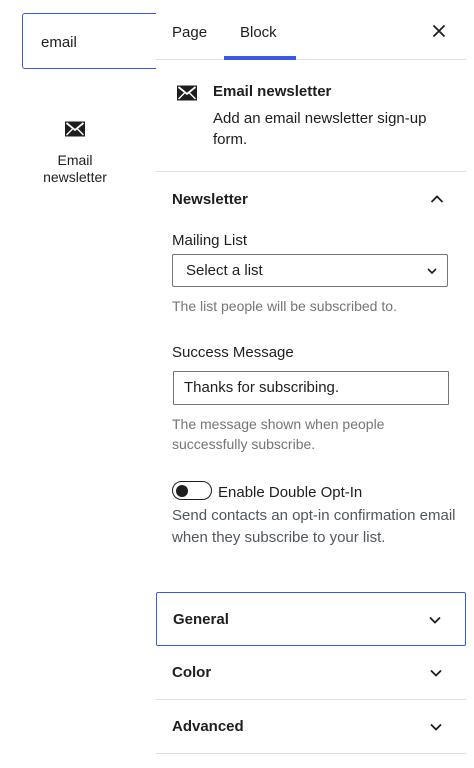 This screenshot has width=474, height=768. What do you see at coordinates (210, 240) in the screenshot?
I see `mailing-list-label: Mailing List` at bounding box center [210, 240].